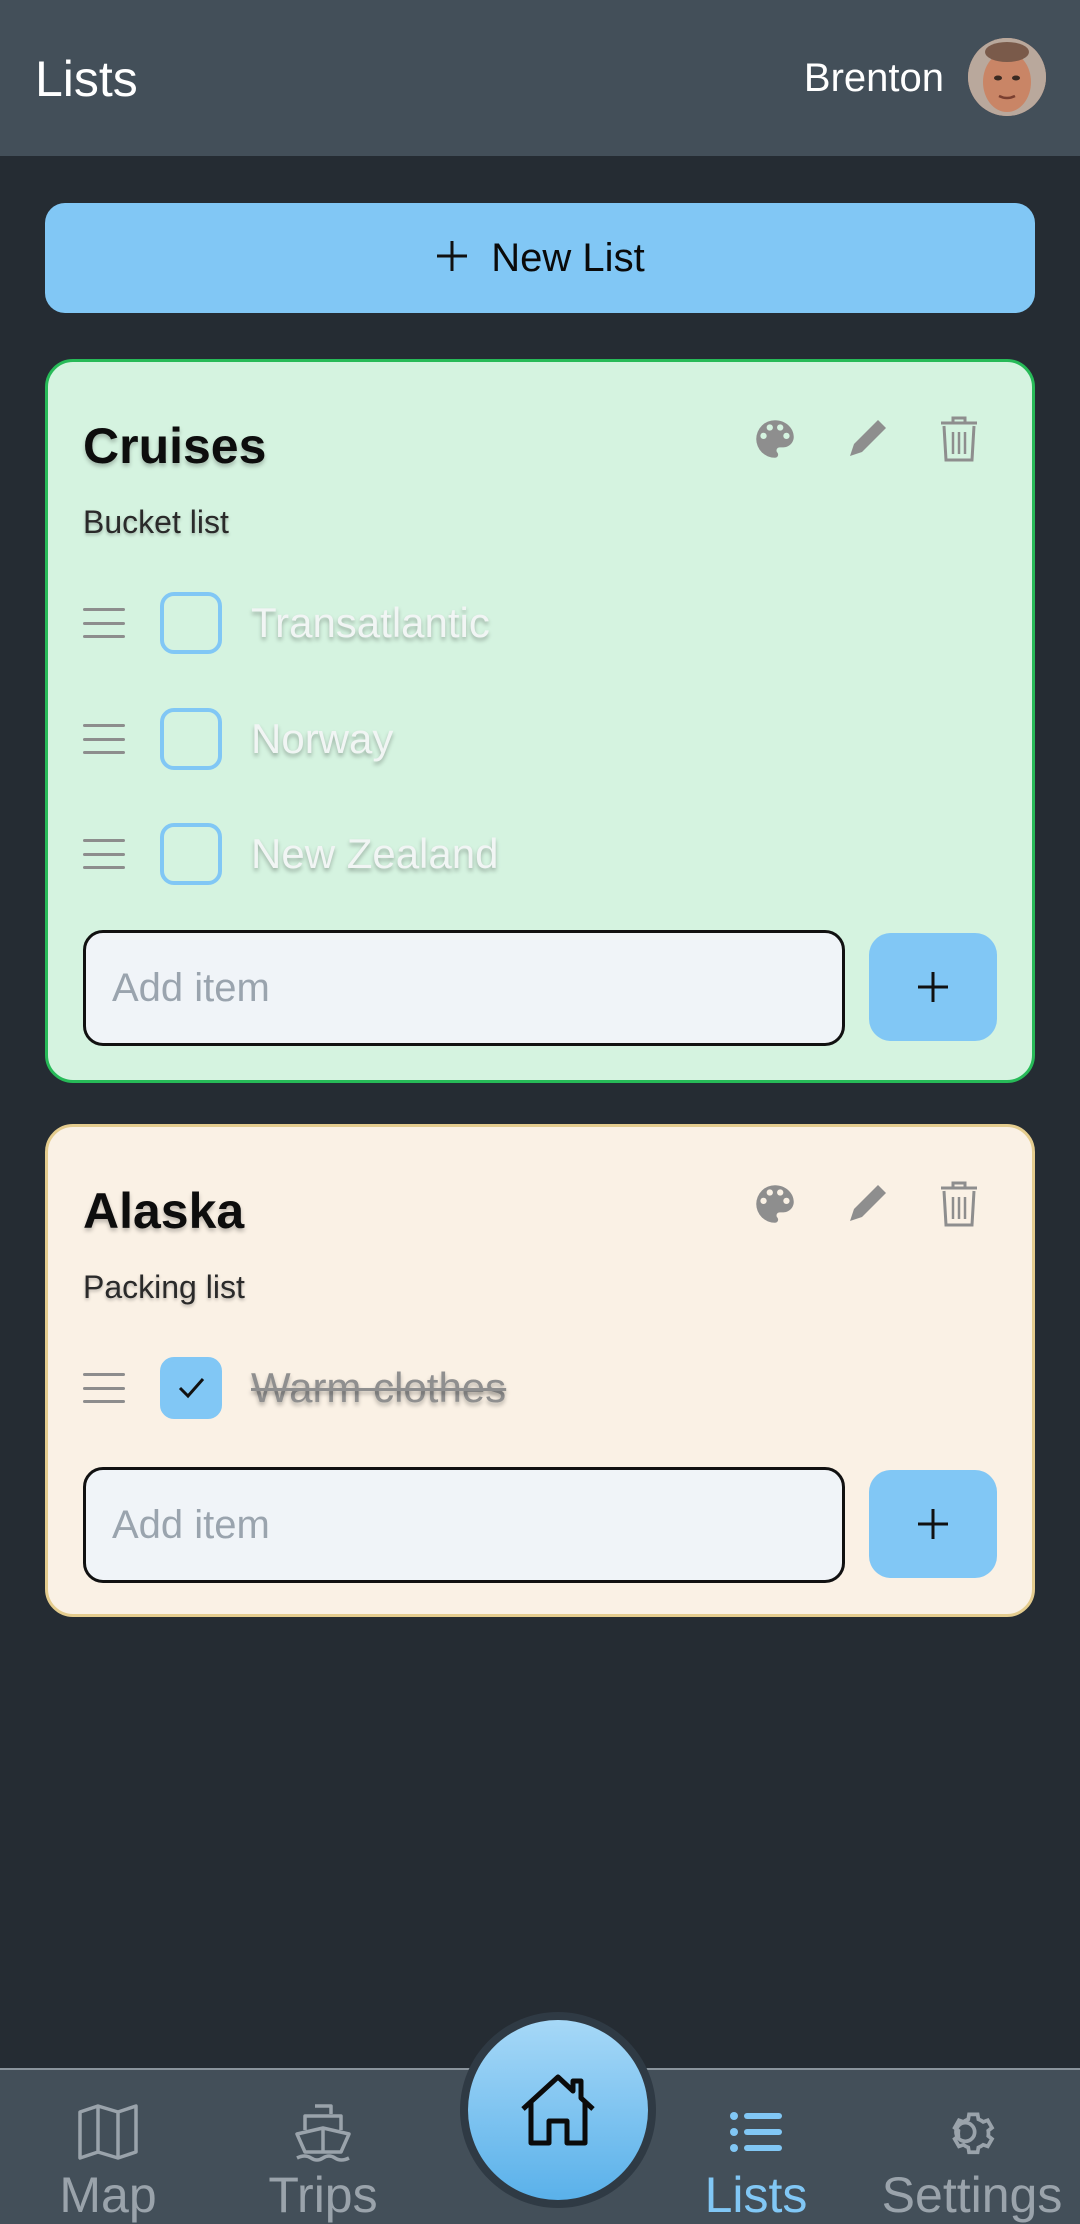 This screenshot has height=2224, width=1080. I want to click on new-list-button: New List, so click(540, 258).